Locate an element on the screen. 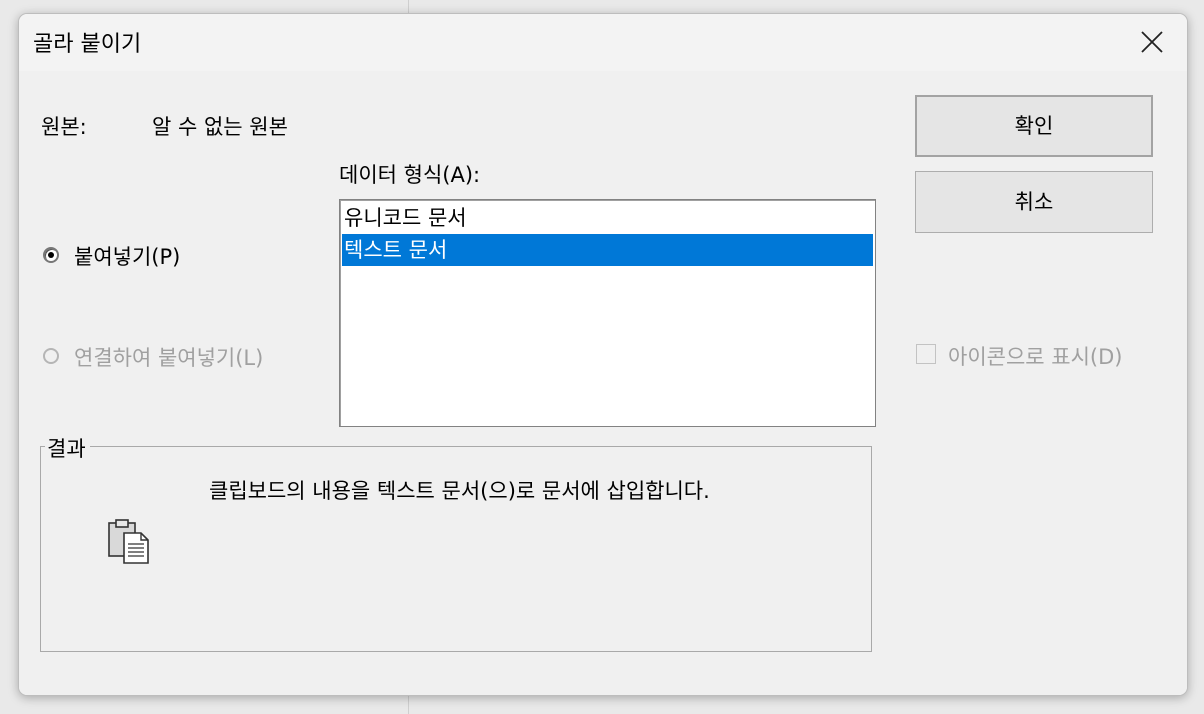  paste-link-radio-label: 연결하여 붙여넣기(L) is located at coordinates (168, 357).